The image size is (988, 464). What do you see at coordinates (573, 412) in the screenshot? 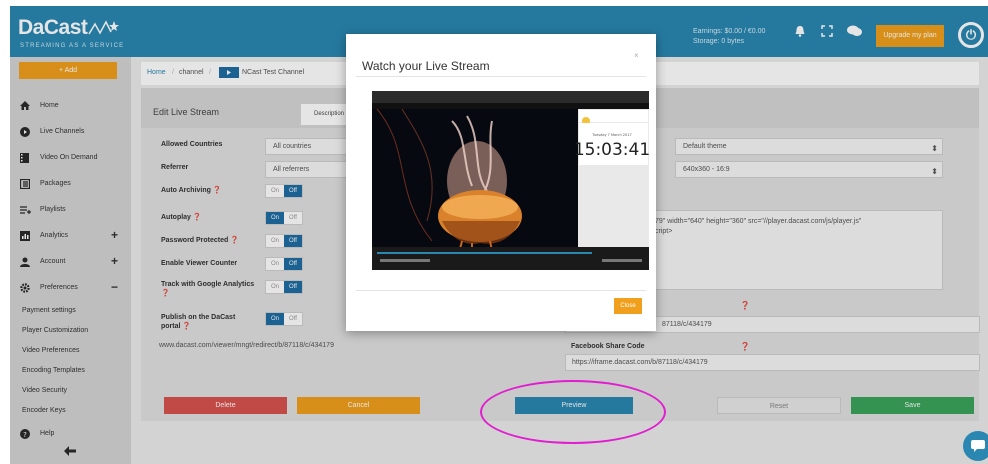
I see `preview-highlight-ellipse` at bounding box center [573, 412].